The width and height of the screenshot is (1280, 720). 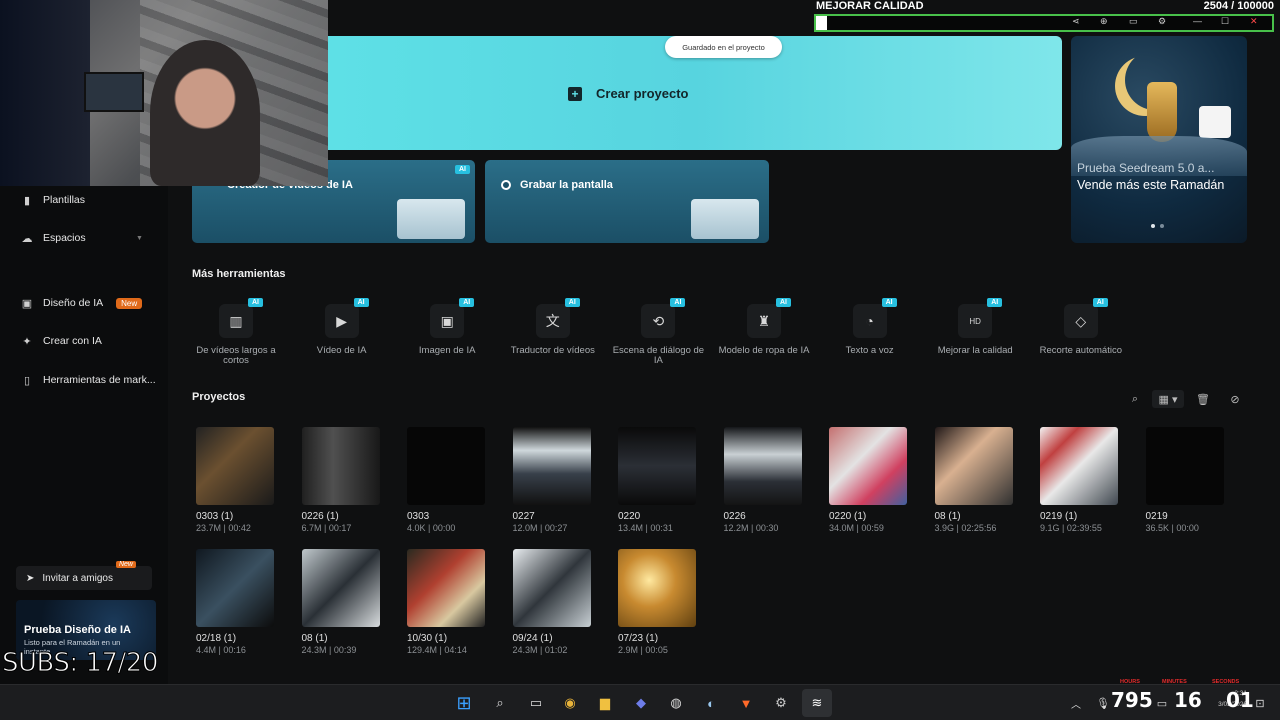 What do you see at coordinates (418, 516) in the screenshot?
I see `project-name: 0303` at bounding box center [418, 516].